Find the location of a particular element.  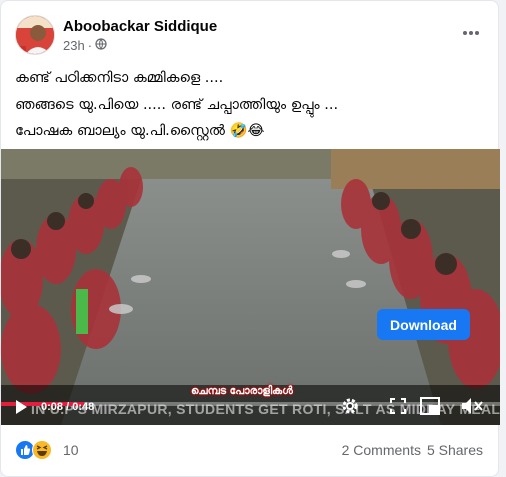

more-options-icon is located at coordinates (471, 33).